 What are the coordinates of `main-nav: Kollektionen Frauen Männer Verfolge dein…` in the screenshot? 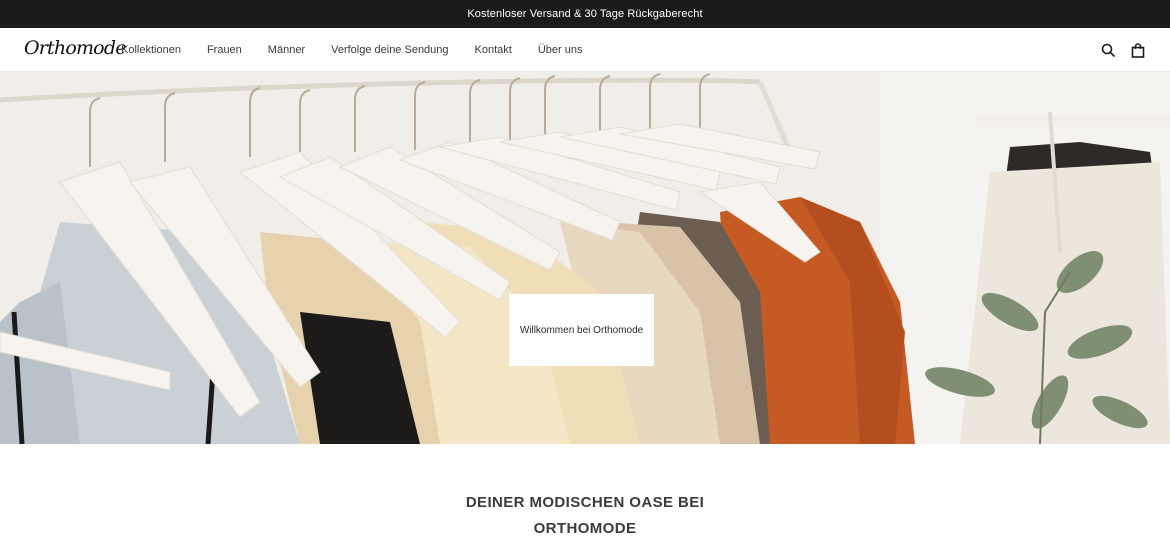 It's located at (364, 50).